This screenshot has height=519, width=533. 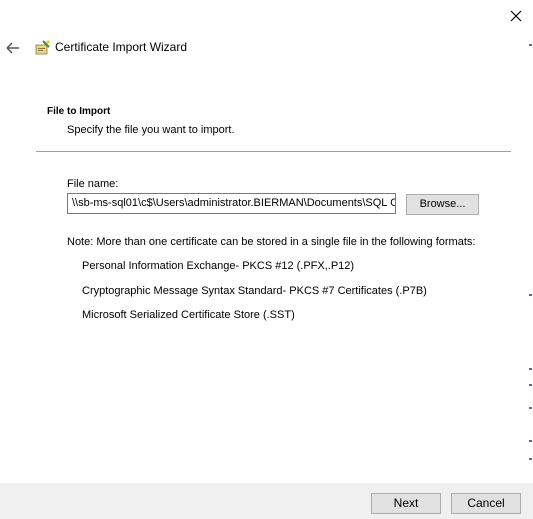 I want to click on section-subheading: Specify the file you want to import., so click(x=151, y=130).